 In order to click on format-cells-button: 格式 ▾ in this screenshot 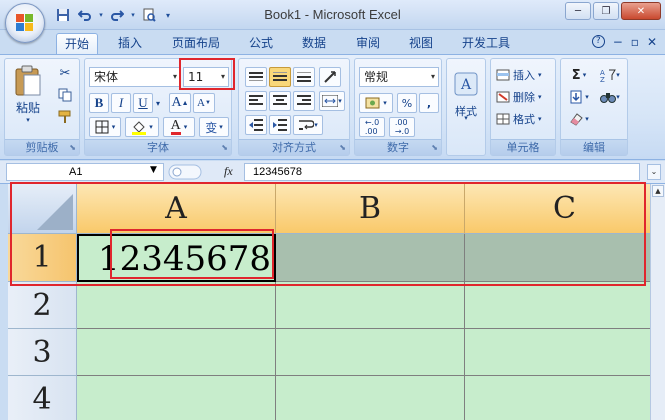, I will do `click(524, 119)`.